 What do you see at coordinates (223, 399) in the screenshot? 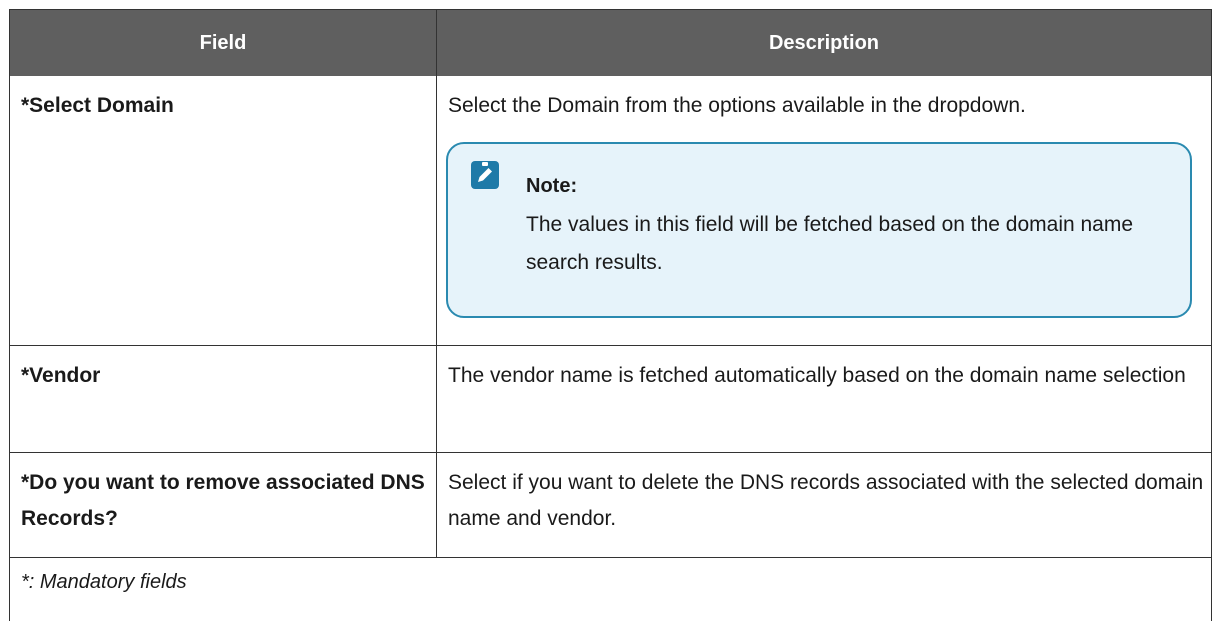
I see `field-name: *Vendor` at bounding box center [223, 399].